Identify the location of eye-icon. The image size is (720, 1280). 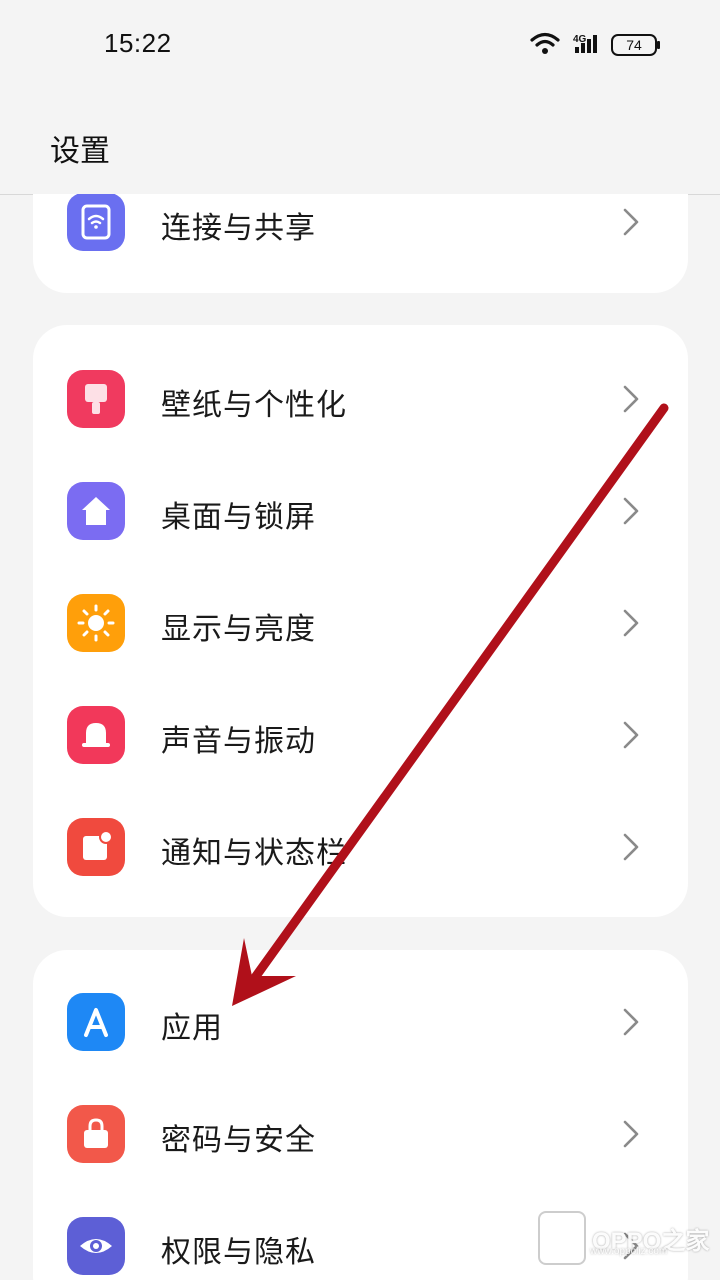
(96, 1246).